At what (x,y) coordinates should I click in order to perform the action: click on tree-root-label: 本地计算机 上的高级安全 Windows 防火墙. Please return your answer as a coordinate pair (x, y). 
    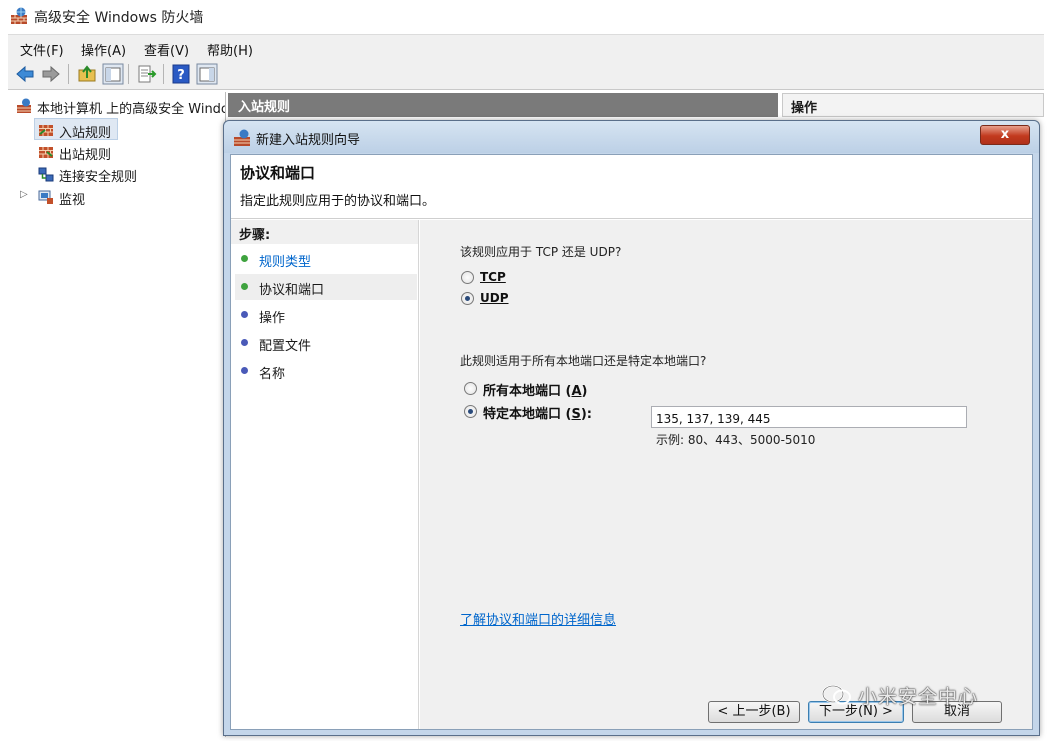
    Looking at the image, I should click on (131, 109).